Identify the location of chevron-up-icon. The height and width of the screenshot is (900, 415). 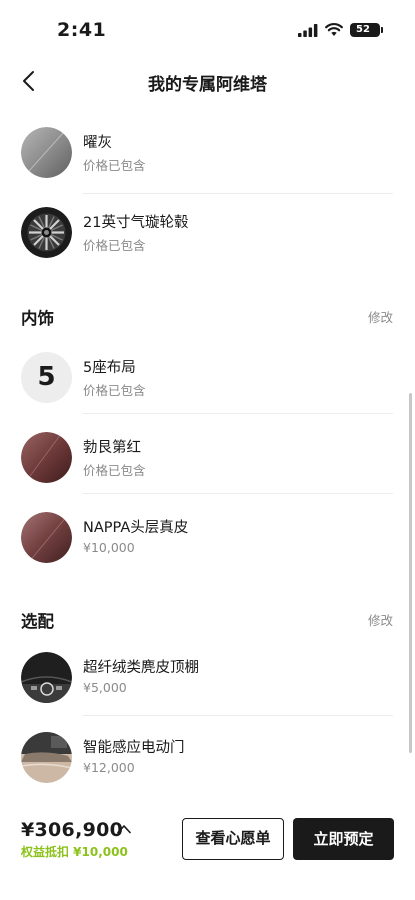
(124, 829).